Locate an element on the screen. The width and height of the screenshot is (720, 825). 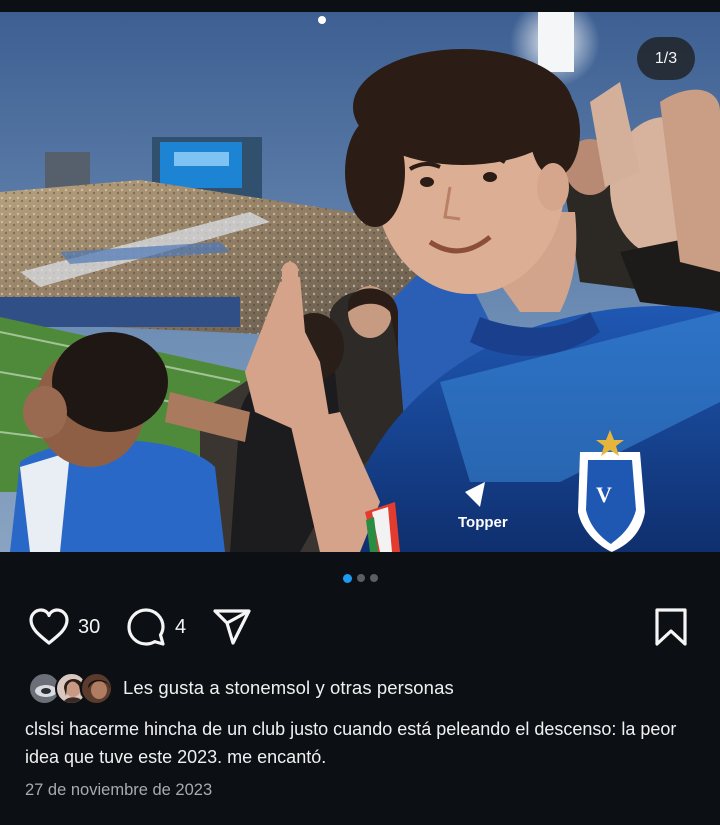
avatar is located at coordinates (96, 688).